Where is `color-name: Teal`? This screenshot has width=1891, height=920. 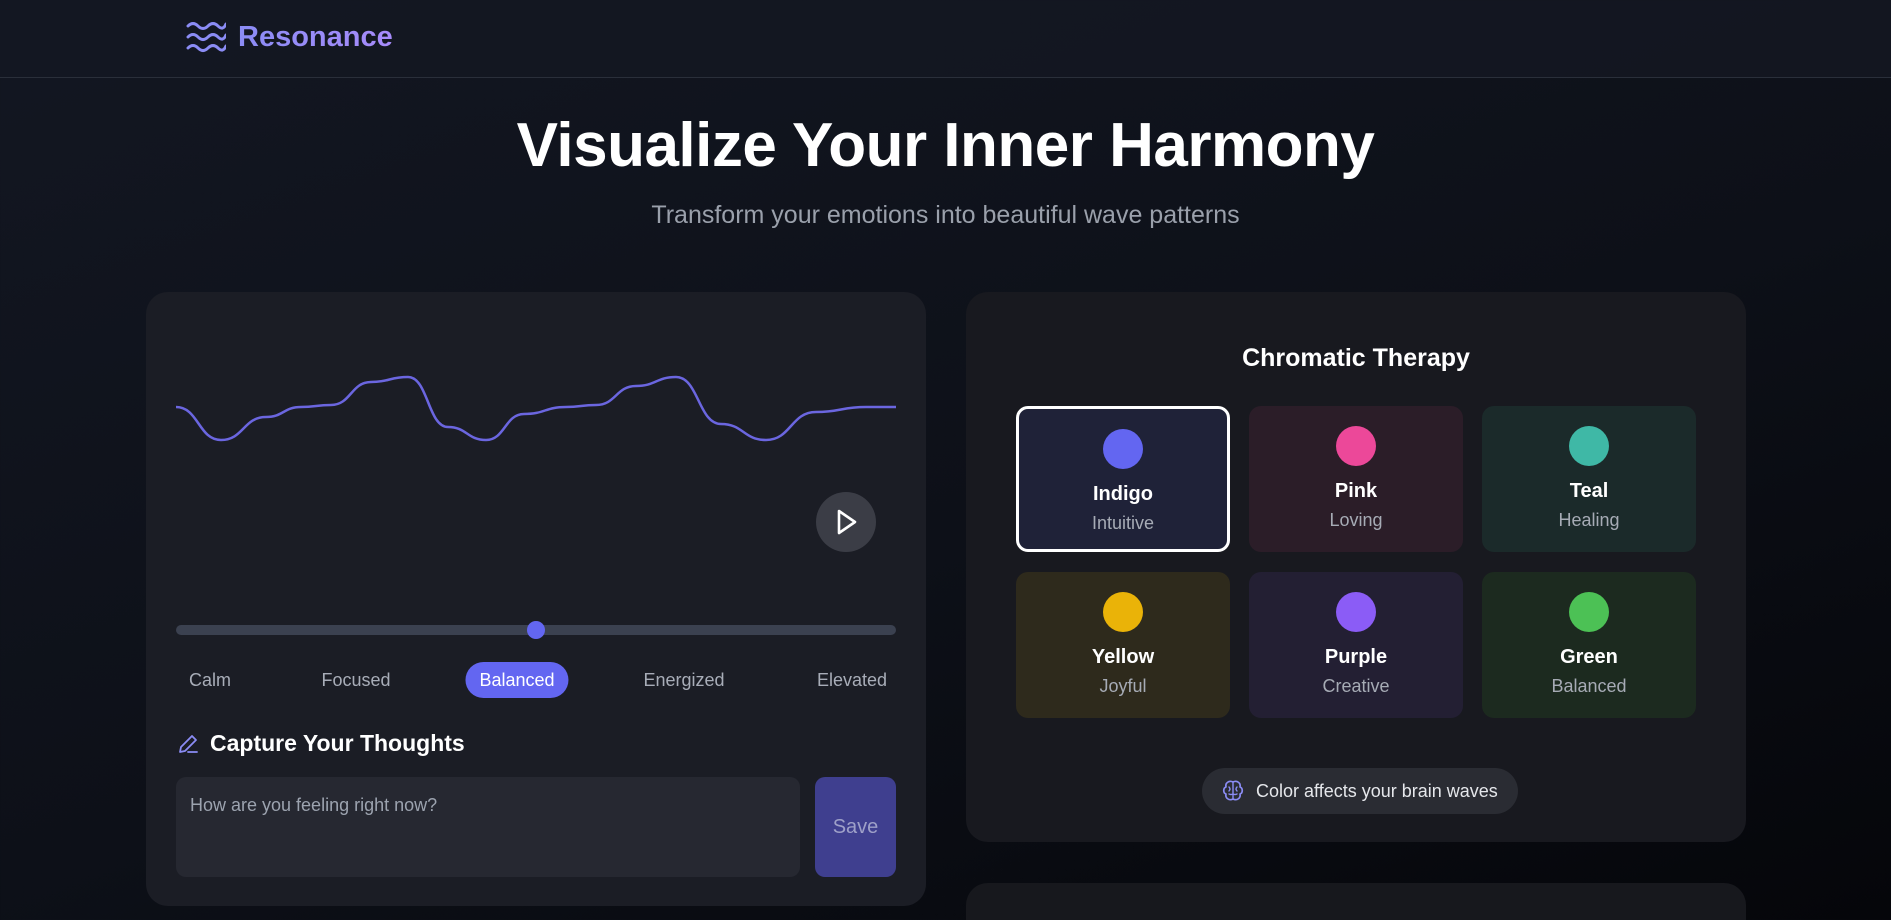 color-name: Teal is located at coordinates (1589, 491).